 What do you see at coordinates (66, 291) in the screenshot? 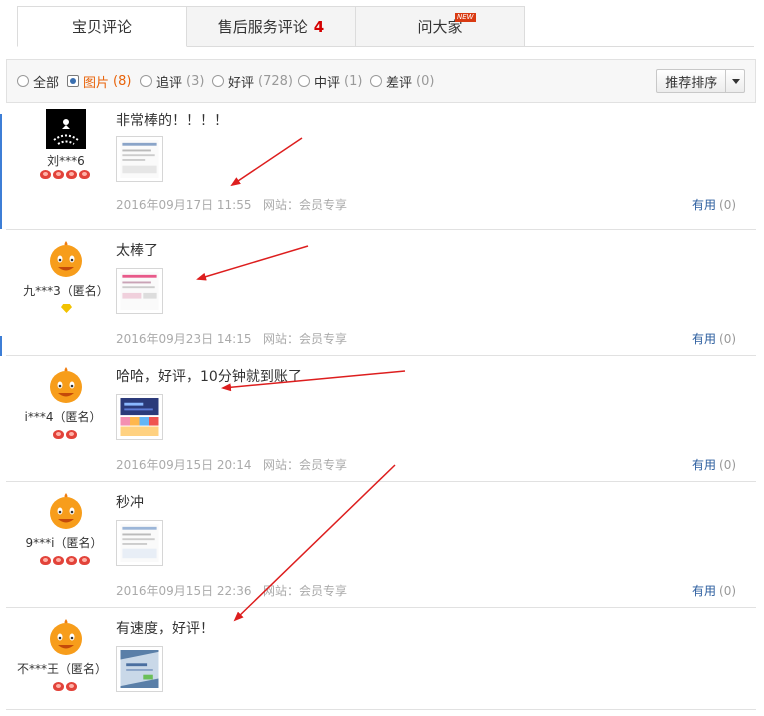
I see `user-name: 九***3（匿名）` at bounding box center [66, 291].